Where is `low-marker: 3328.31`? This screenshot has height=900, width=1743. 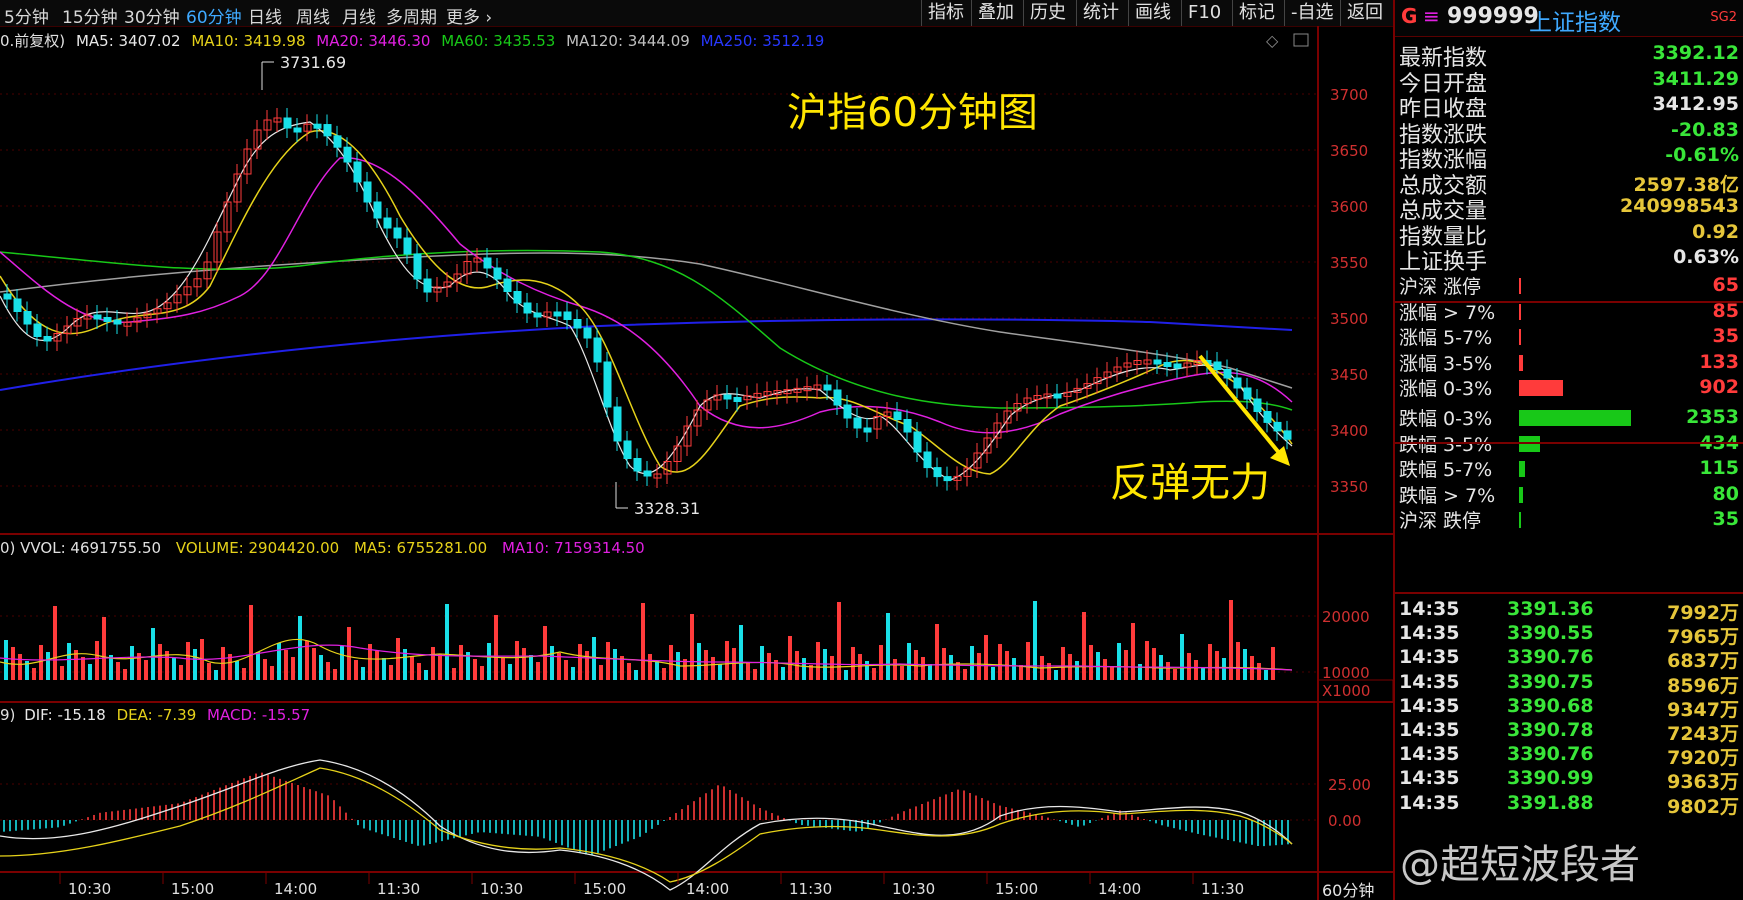
low-marker: 3328.31 is located at coordinates (657, 500).